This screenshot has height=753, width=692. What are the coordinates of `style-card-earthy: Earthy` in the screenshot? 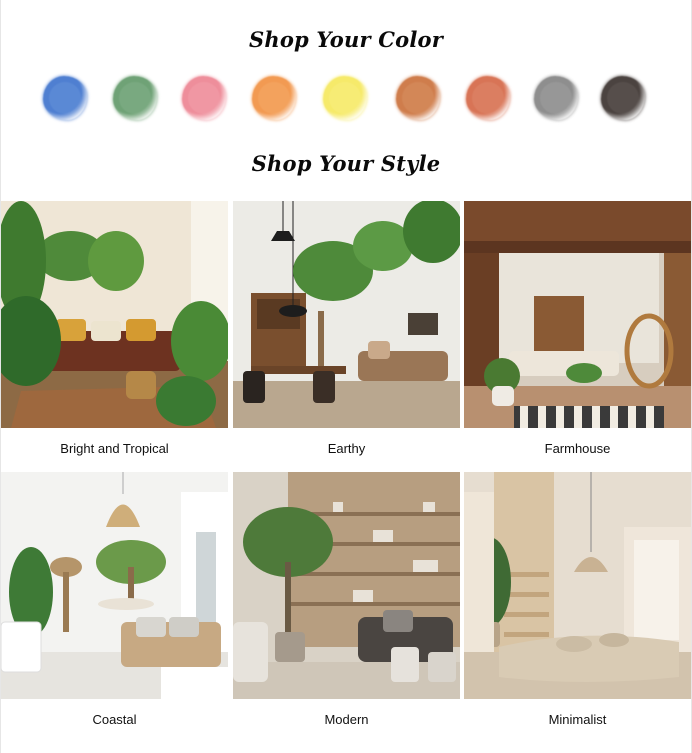 It's located at (346, 328).